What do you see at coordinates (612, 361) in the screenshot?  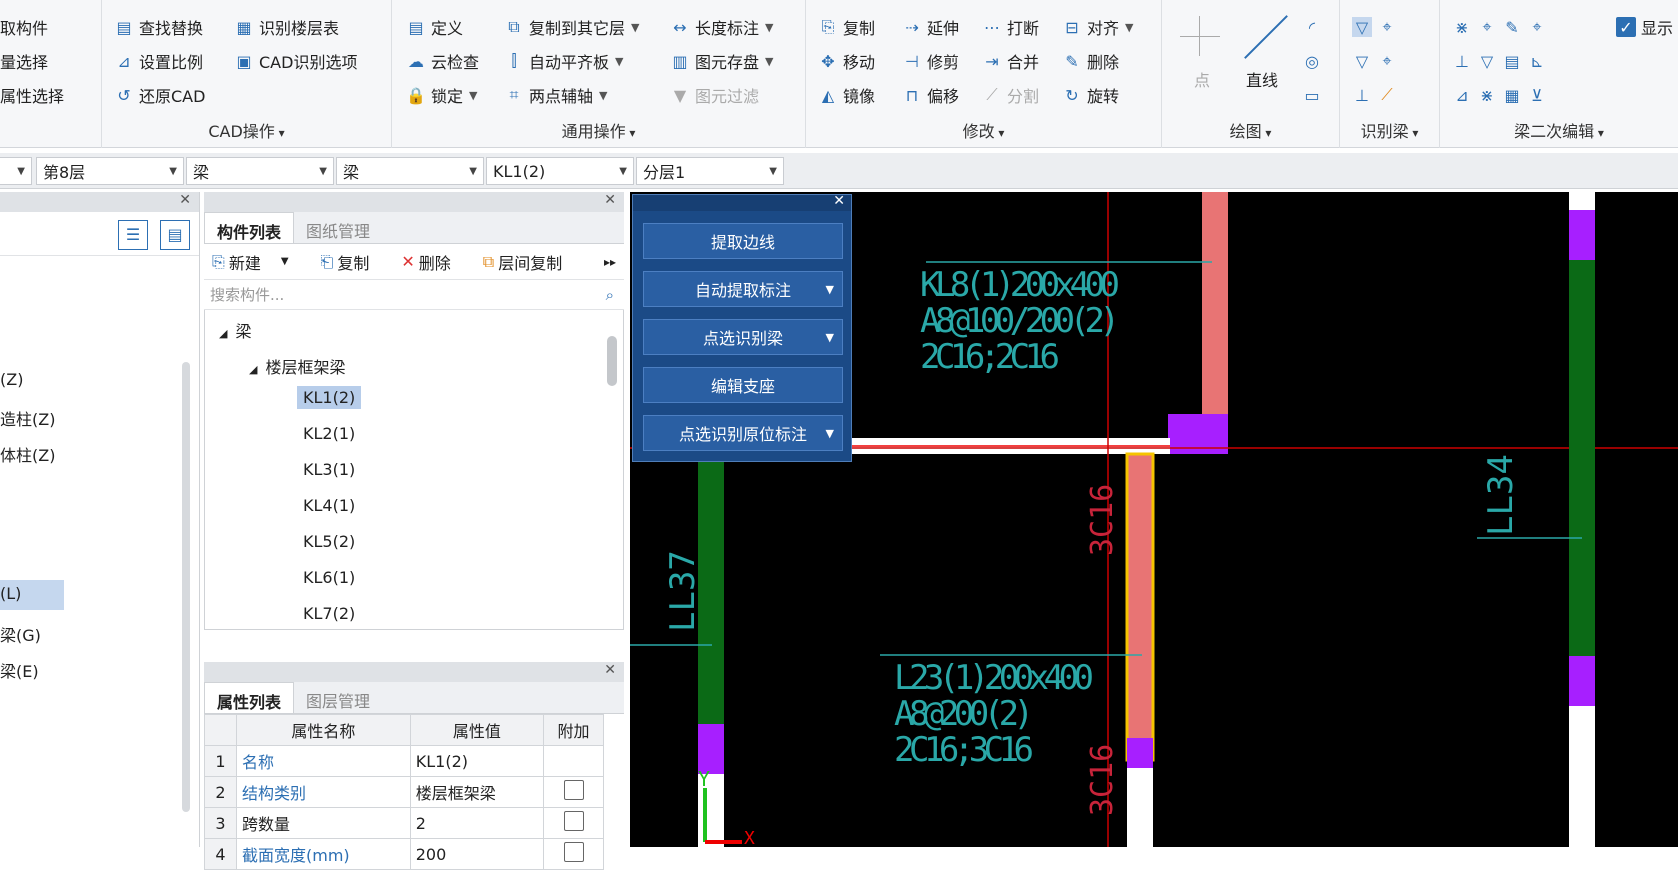 I see `tree-scrollbar` at bounding box center [612, 361].